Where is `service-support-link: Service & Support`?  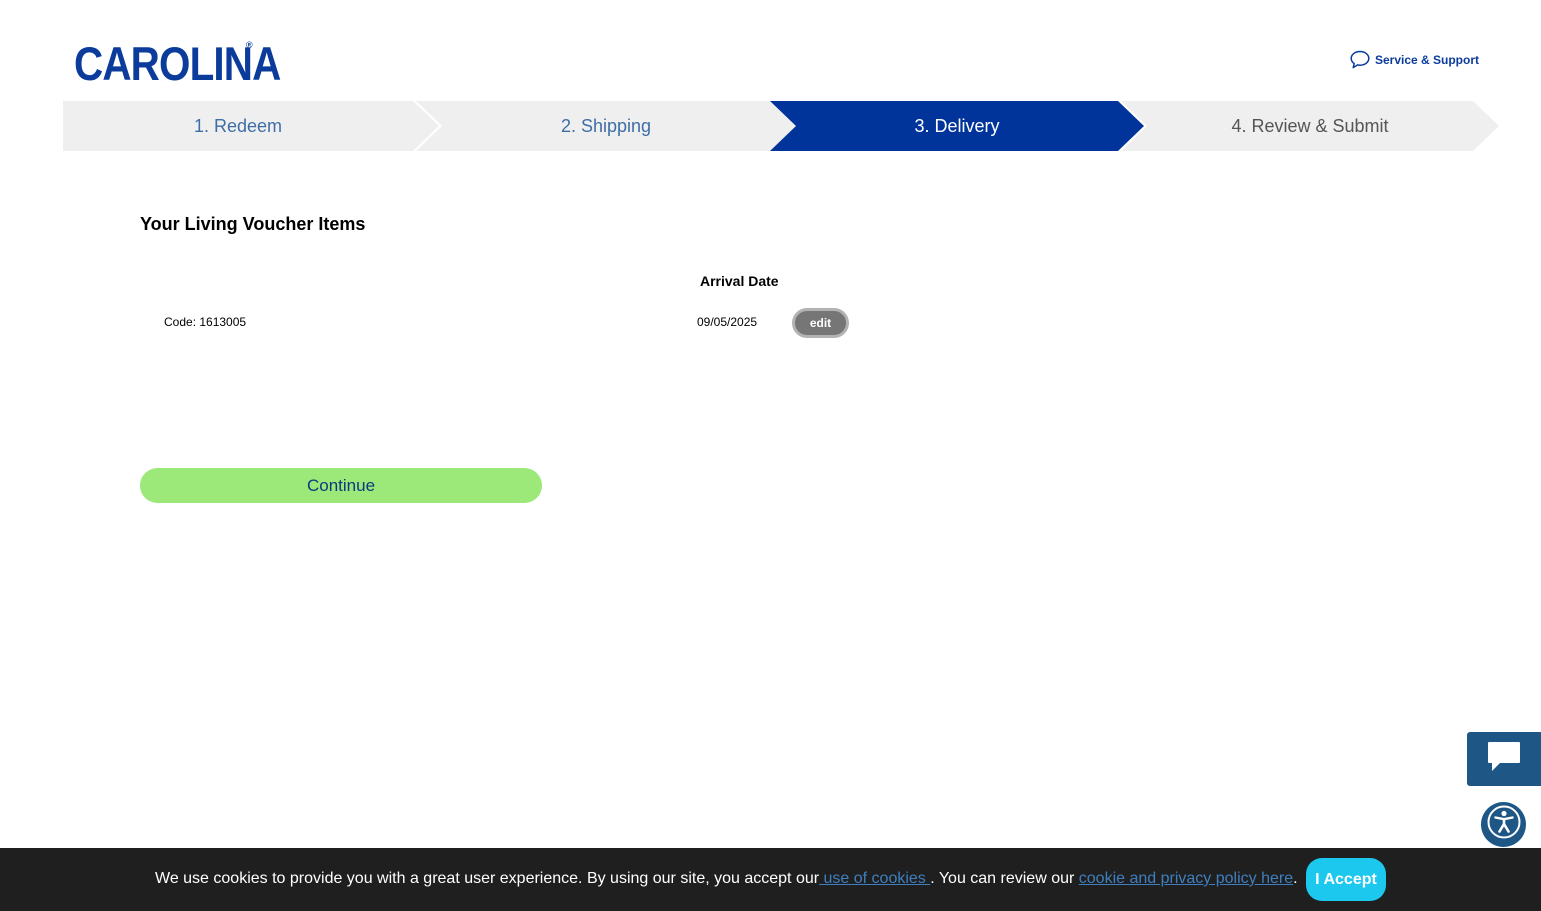
service-support-link: Service & Support is located at coordinates (1414, 59).